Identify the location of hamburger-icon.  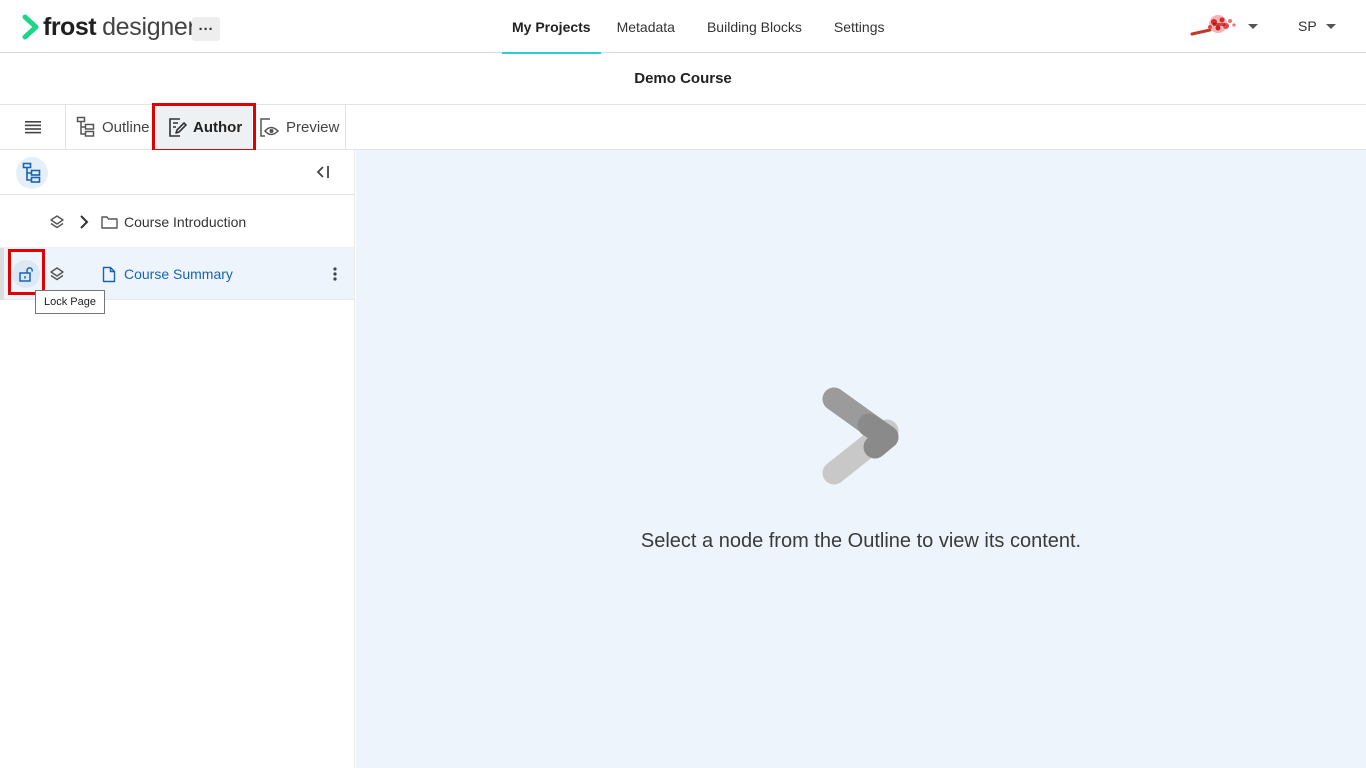
(32, 127).